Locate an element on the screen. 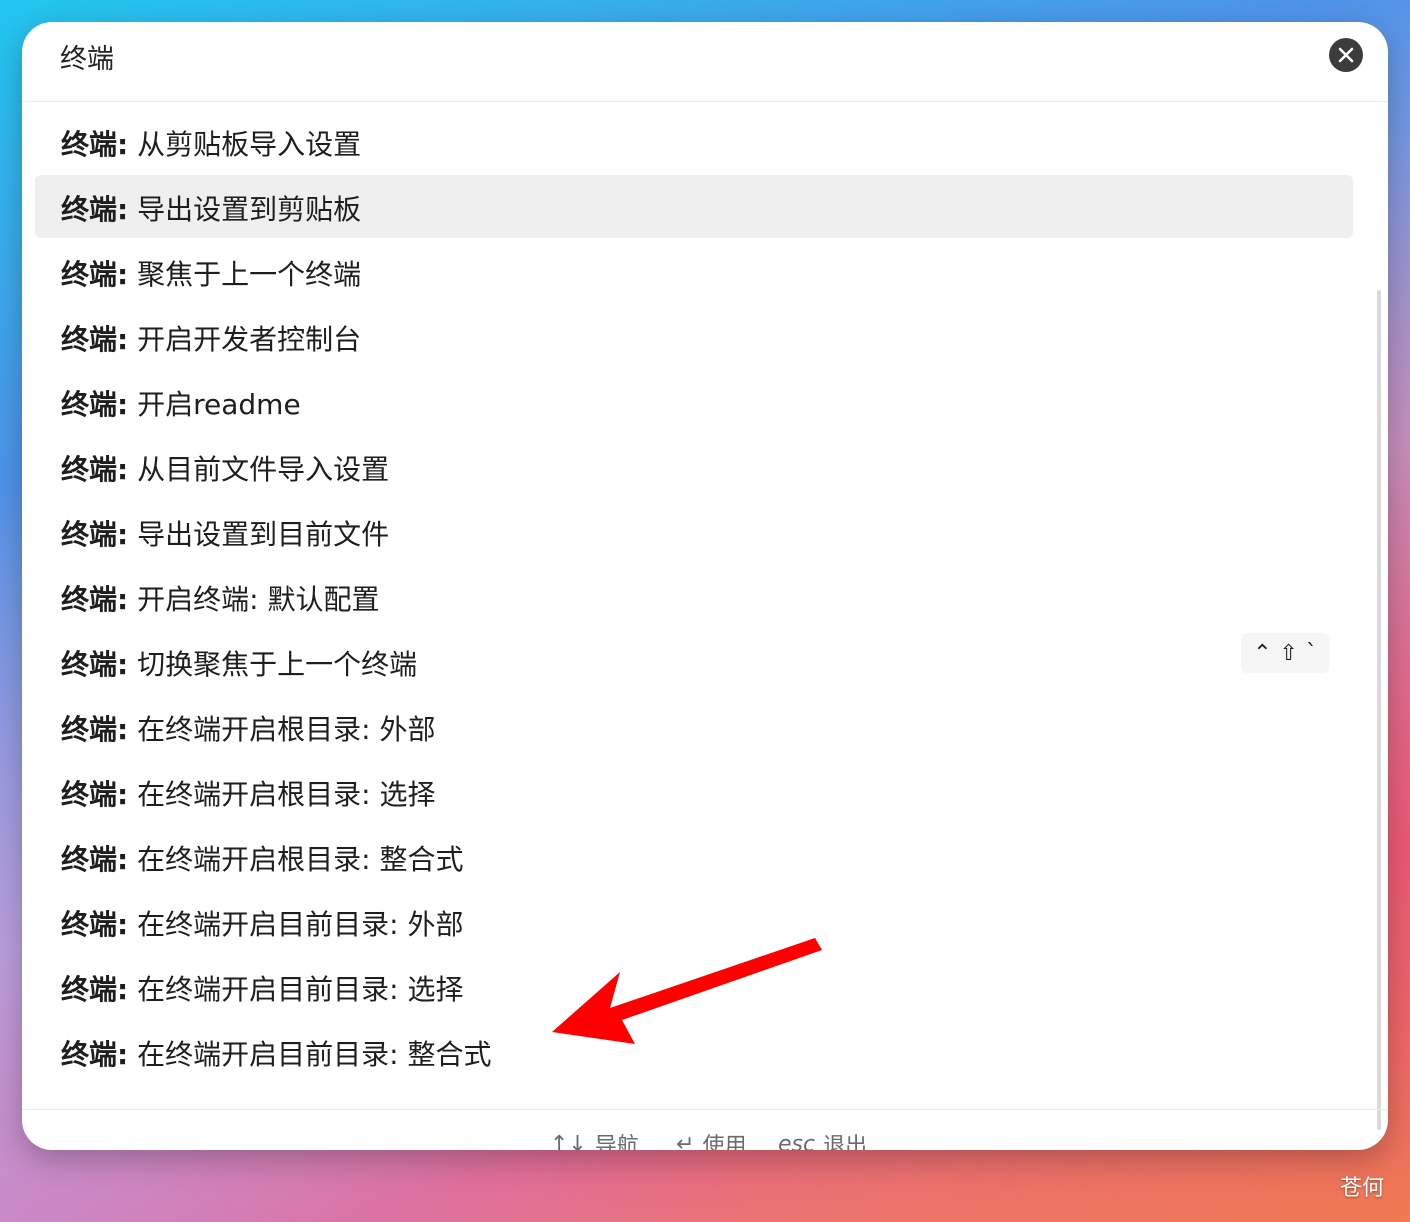 The width and height of the screenshot is (1410, 1222). annotation-arrow-icon is located at coordinates (687, 991).